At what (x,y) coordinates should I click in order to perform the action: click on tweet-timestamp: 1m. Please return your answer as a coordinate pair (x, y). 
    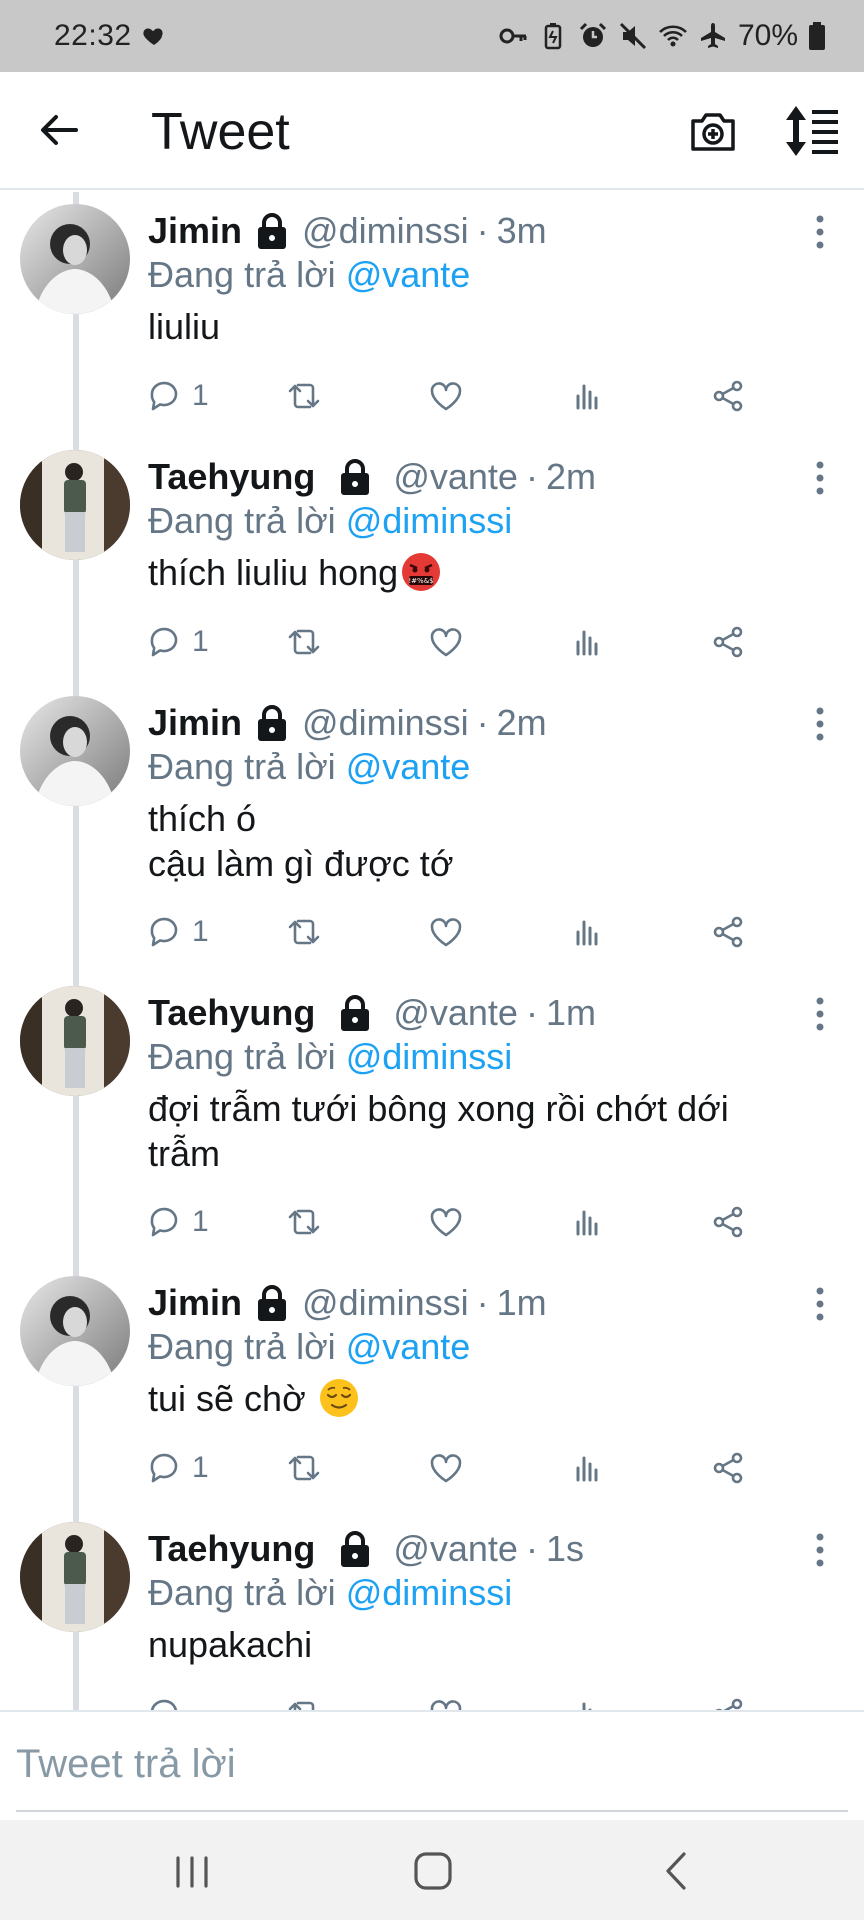
    Looking at the image, I should click on (570, 1012).